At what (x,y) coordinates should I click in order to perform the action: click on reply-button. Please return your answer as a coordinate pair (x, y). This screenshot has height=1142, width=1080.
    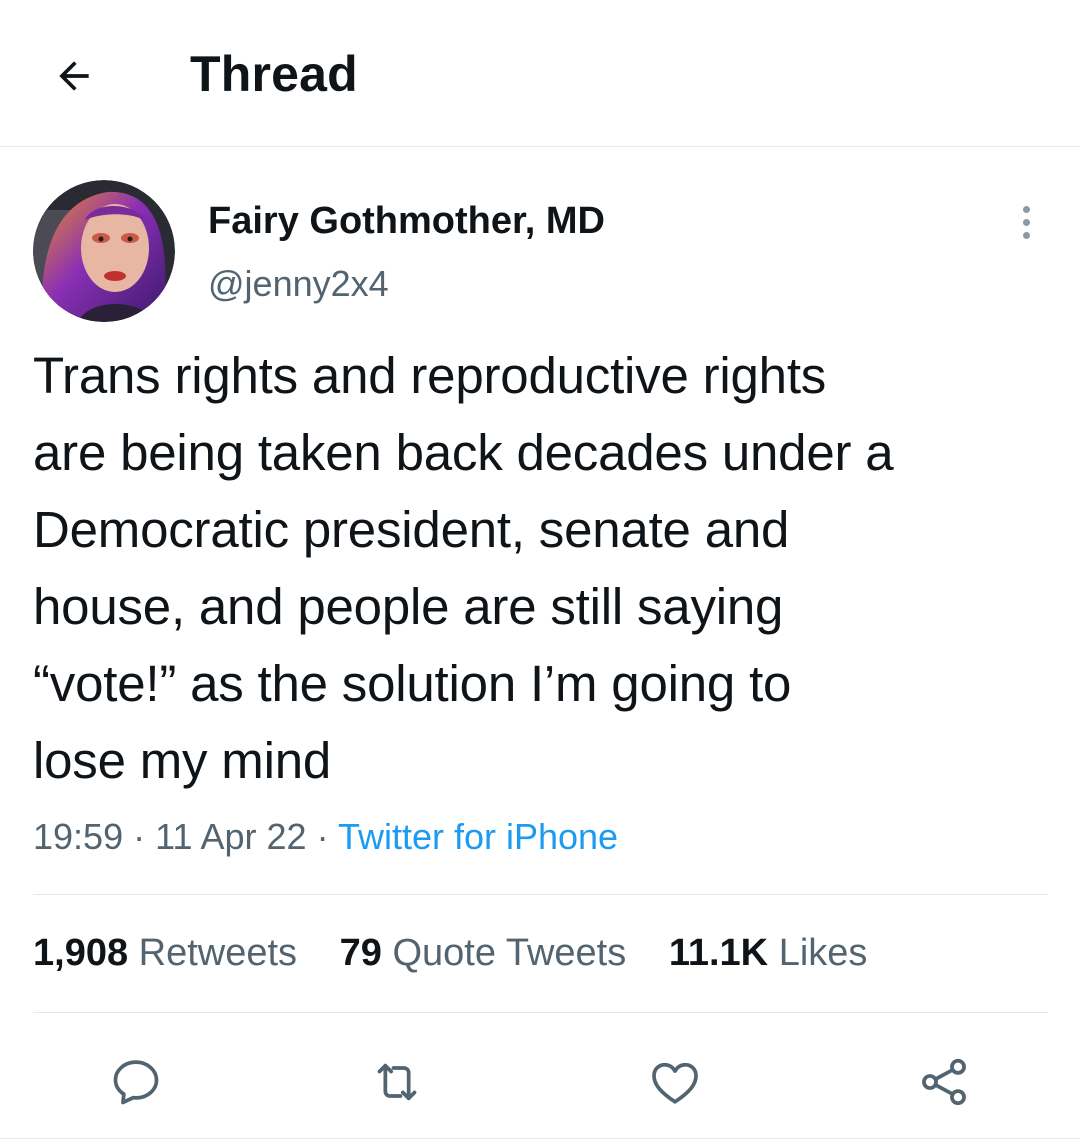
    Looking at the image, I should click on (136, 1082).